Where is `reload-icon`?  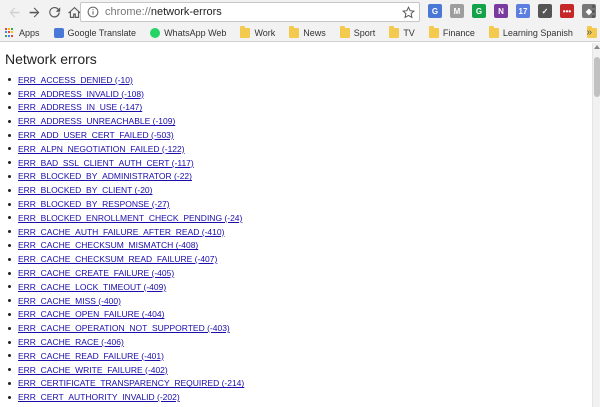 reload-icon is located at coordinates (54, 12).